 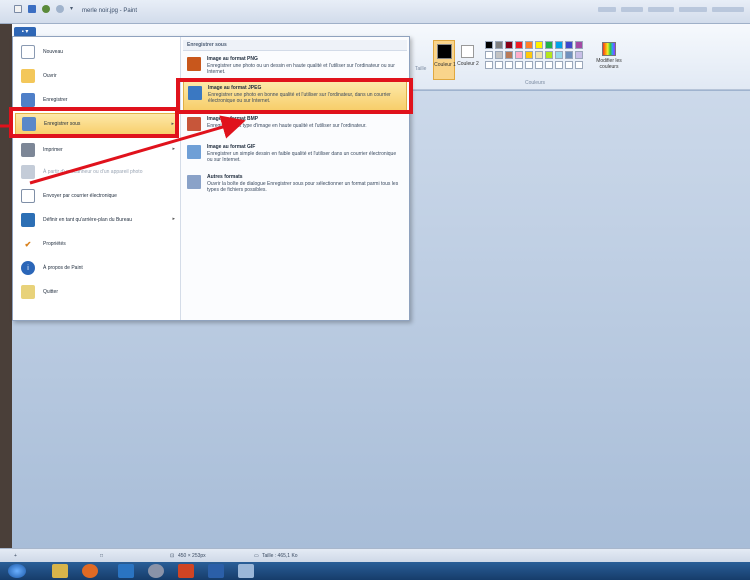 I want to click on app-icon, so click(x=156, y=571).